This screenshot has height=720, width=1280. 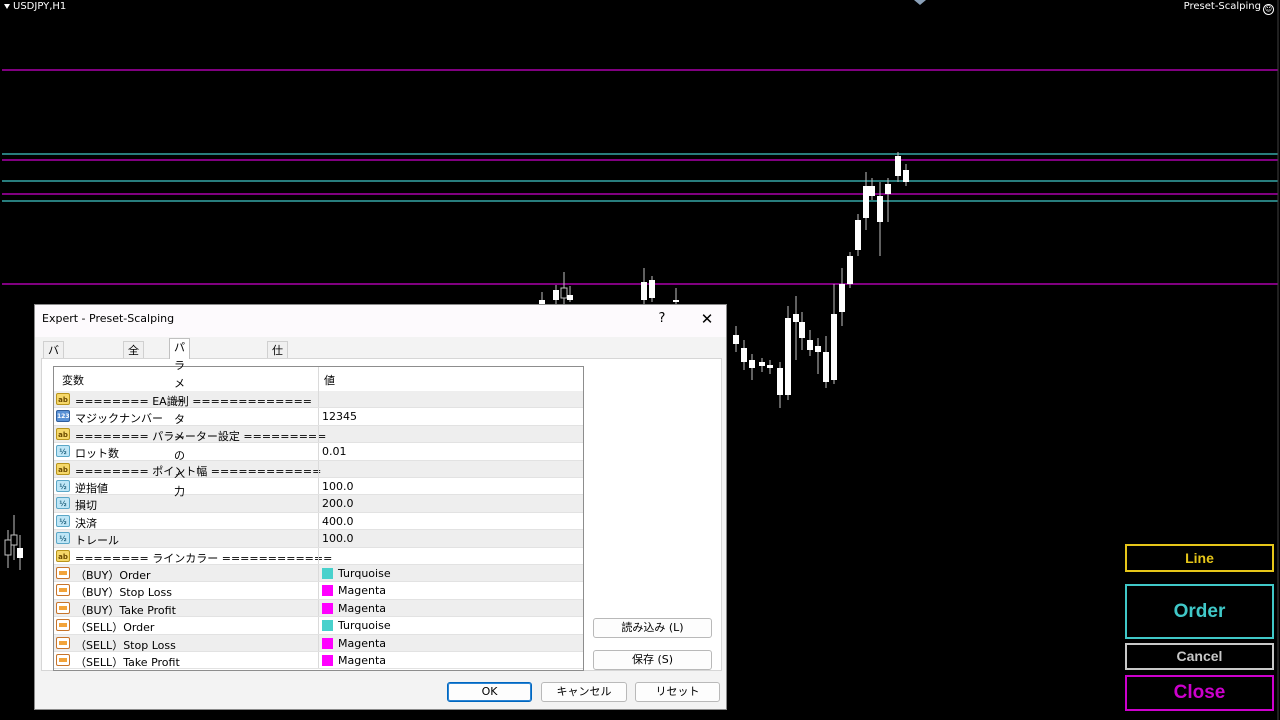 I want to click on tab-input-parameters: パラメーターの入力, so click(x=179, y=418).